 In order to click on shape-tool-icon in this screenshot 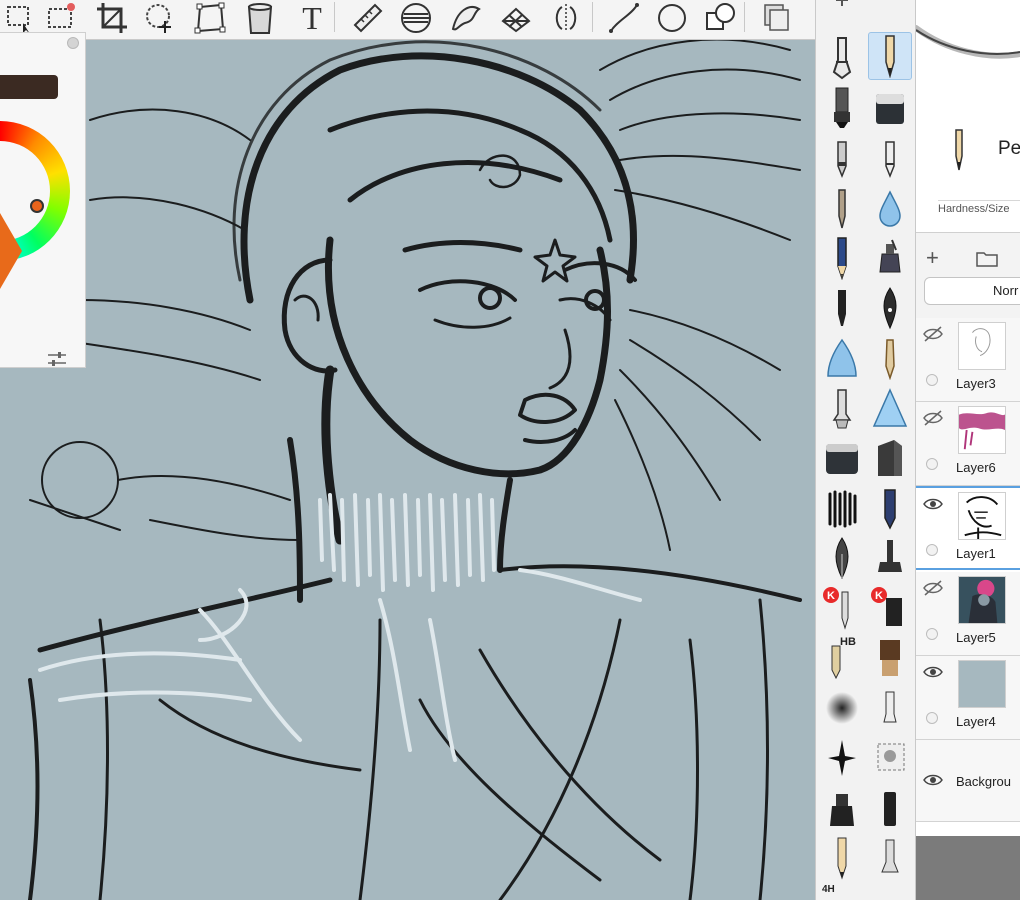, I will do `click(720, 18)`.